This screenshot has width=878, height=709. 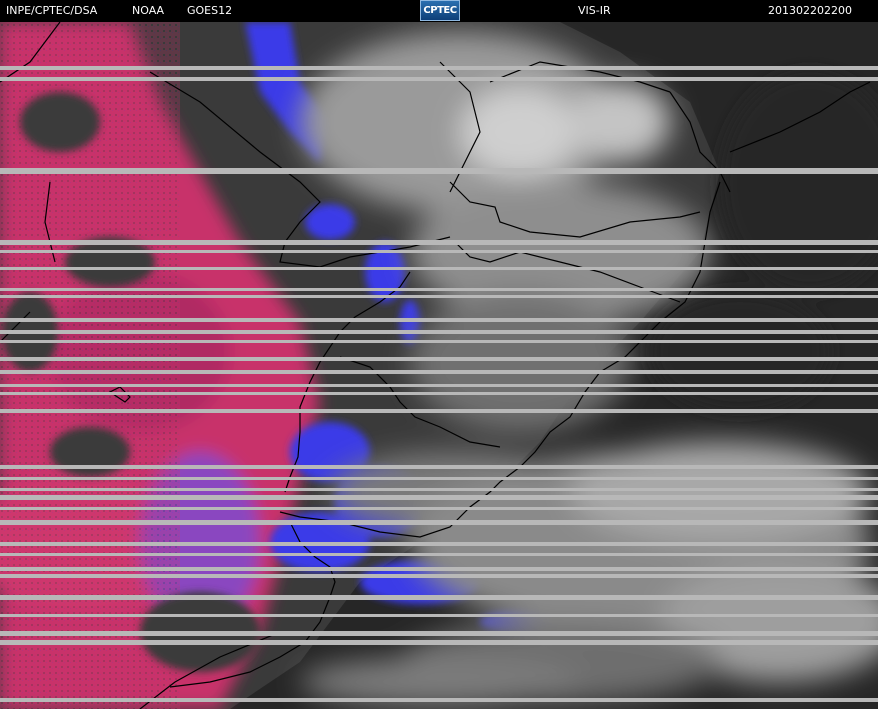 I want to click on source-label: NOAA, so click(x=148, y=10).